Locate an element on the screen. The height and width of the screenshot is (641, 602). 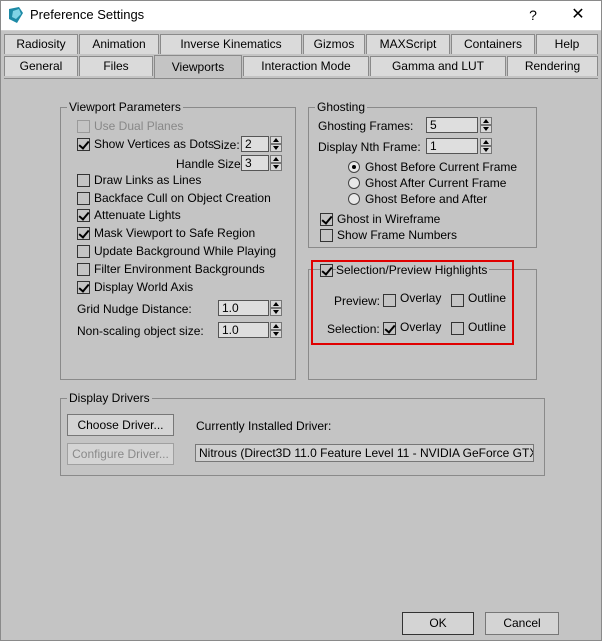
preview-label: Preview: is located at coordinates (357, 301).